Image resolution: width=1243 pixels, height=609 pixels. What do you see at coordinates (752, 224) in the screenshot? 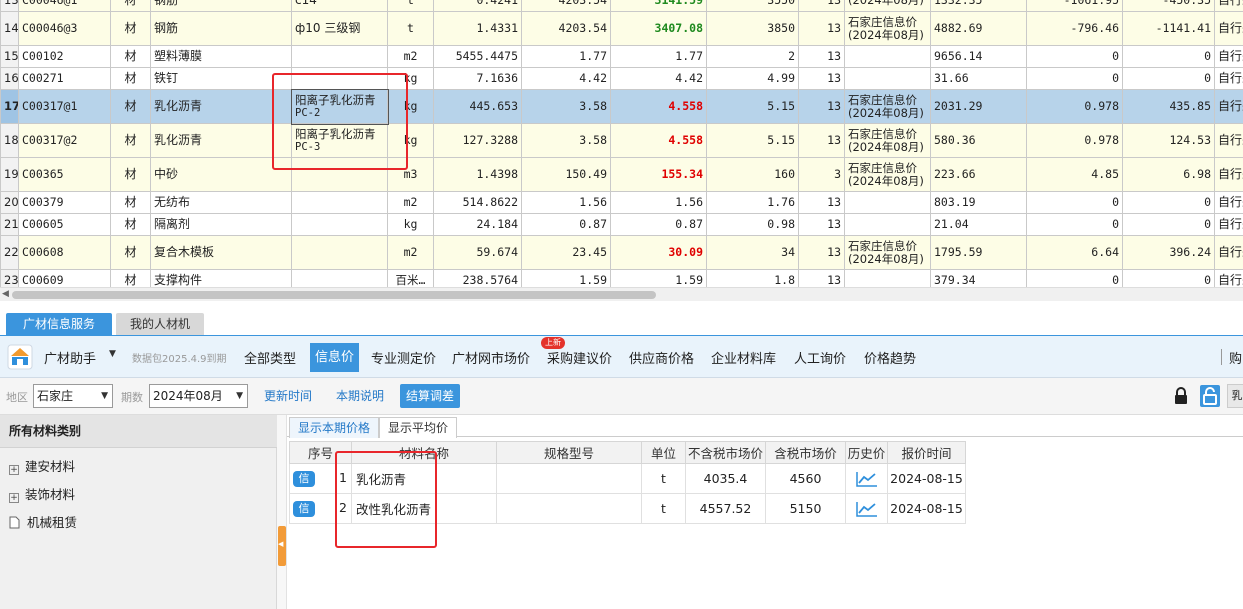
I see `tax-inclusive-price: 0.98` at bounding box center [752, 224].